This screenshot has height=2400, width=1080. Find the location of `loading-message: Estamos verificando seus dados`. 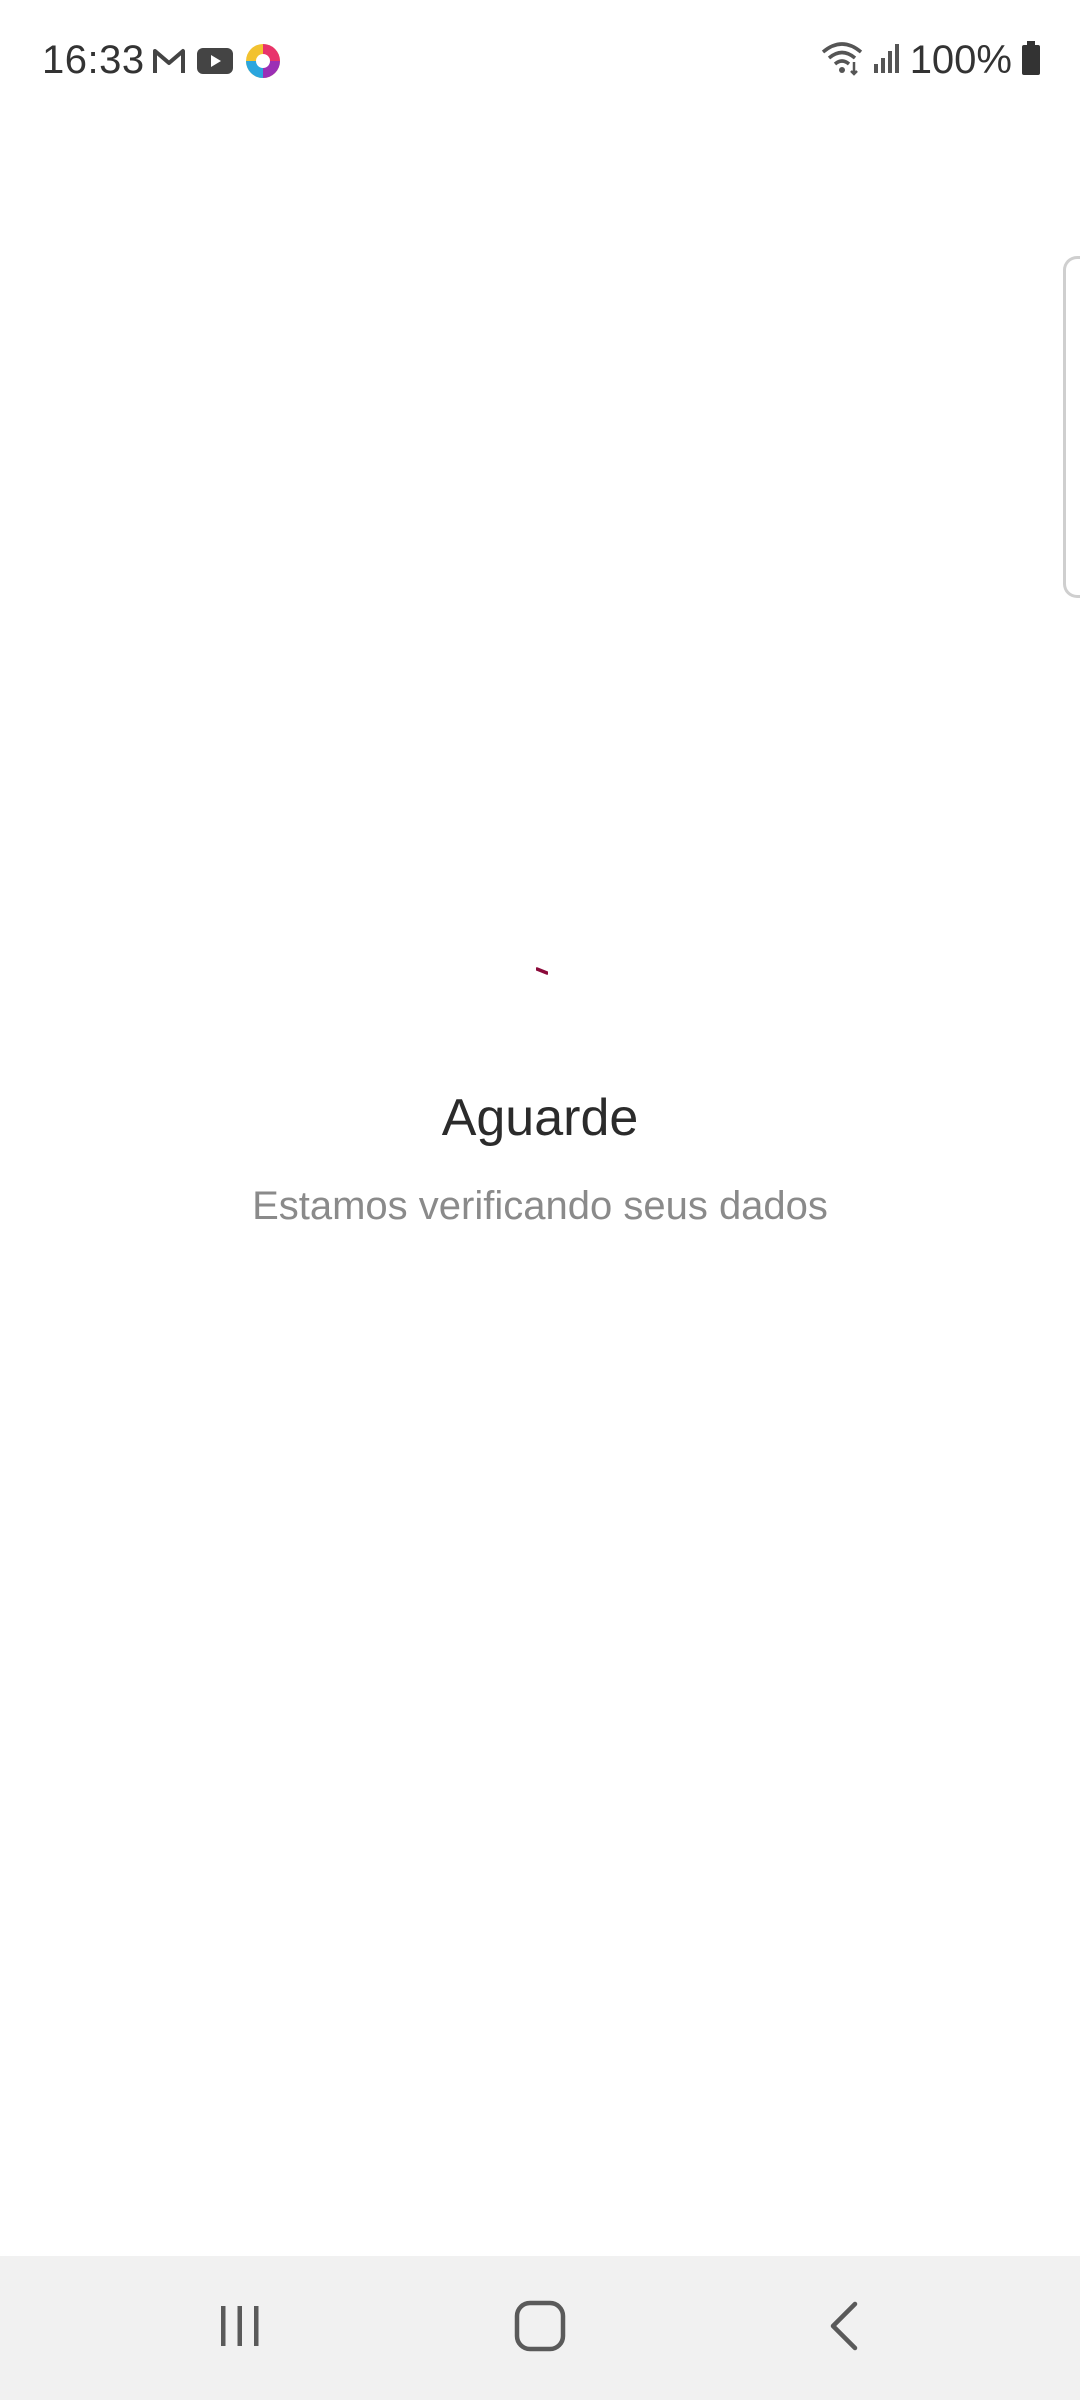

loading-message: Estamos verificando seus dados is located at coordinates (540, 1206).